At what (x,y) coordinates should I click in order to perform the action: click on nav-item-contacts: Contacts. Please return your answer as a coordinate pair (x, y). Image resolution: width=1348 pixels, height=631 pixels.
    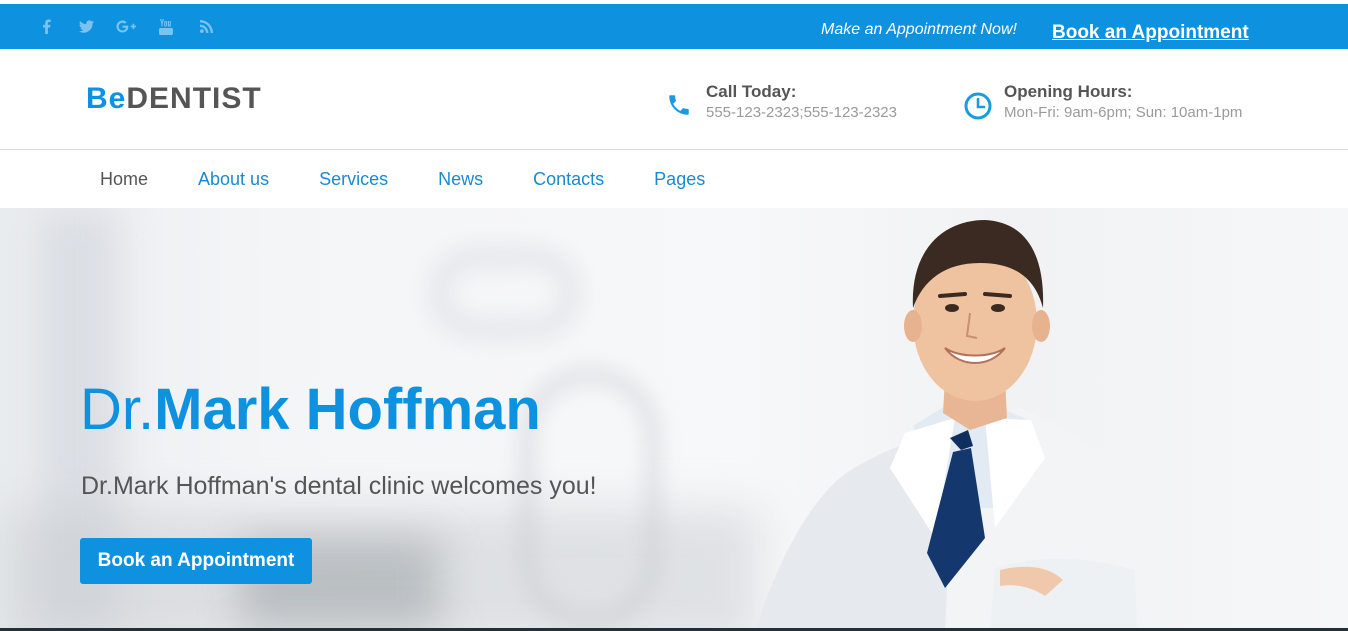
    Looking at the image, I should click on (568, 179).